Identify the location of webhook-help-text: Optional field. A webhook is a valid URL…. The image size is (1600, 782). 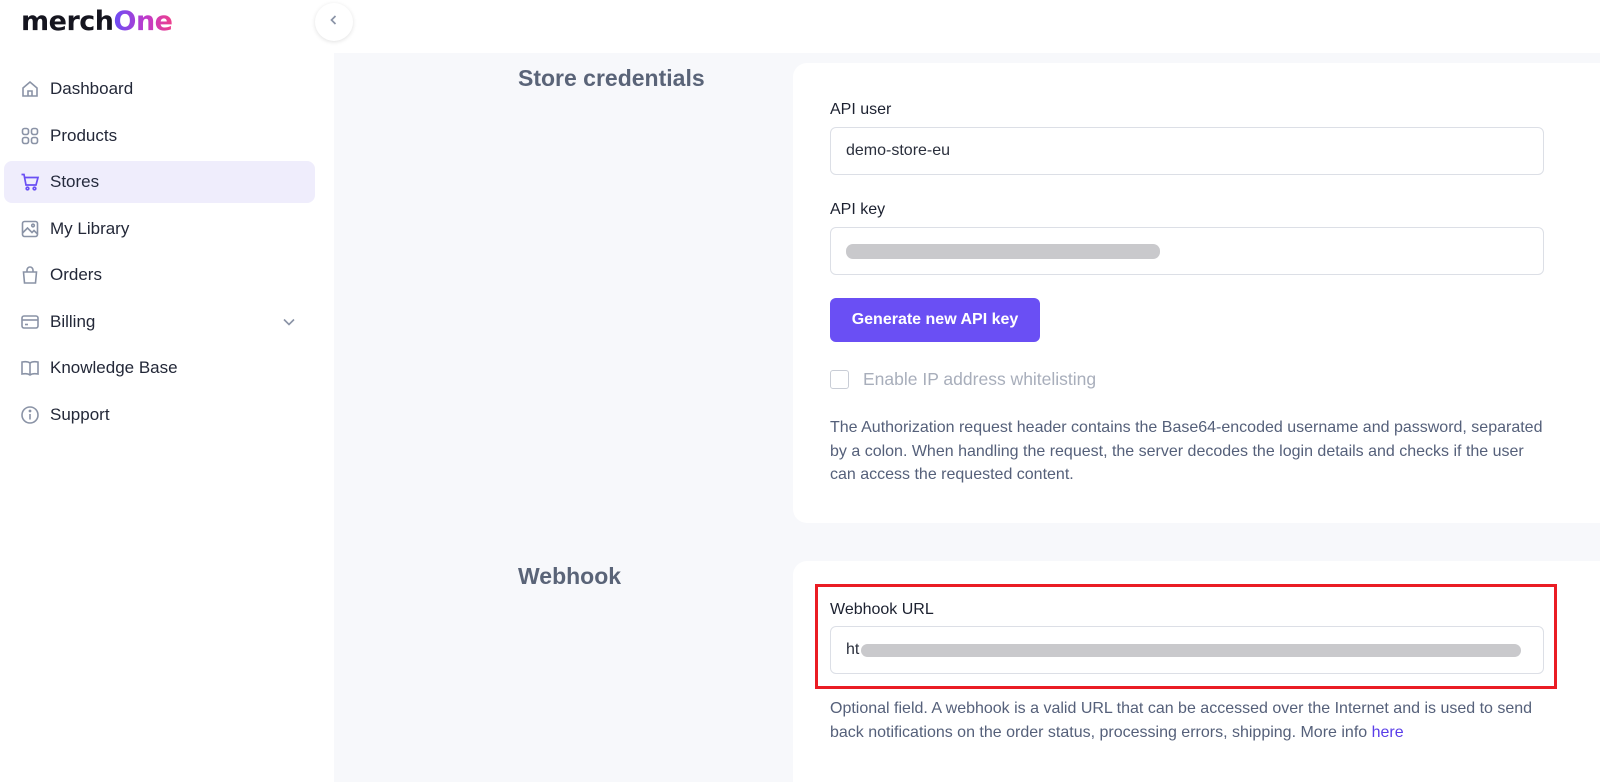
(1190, 720).